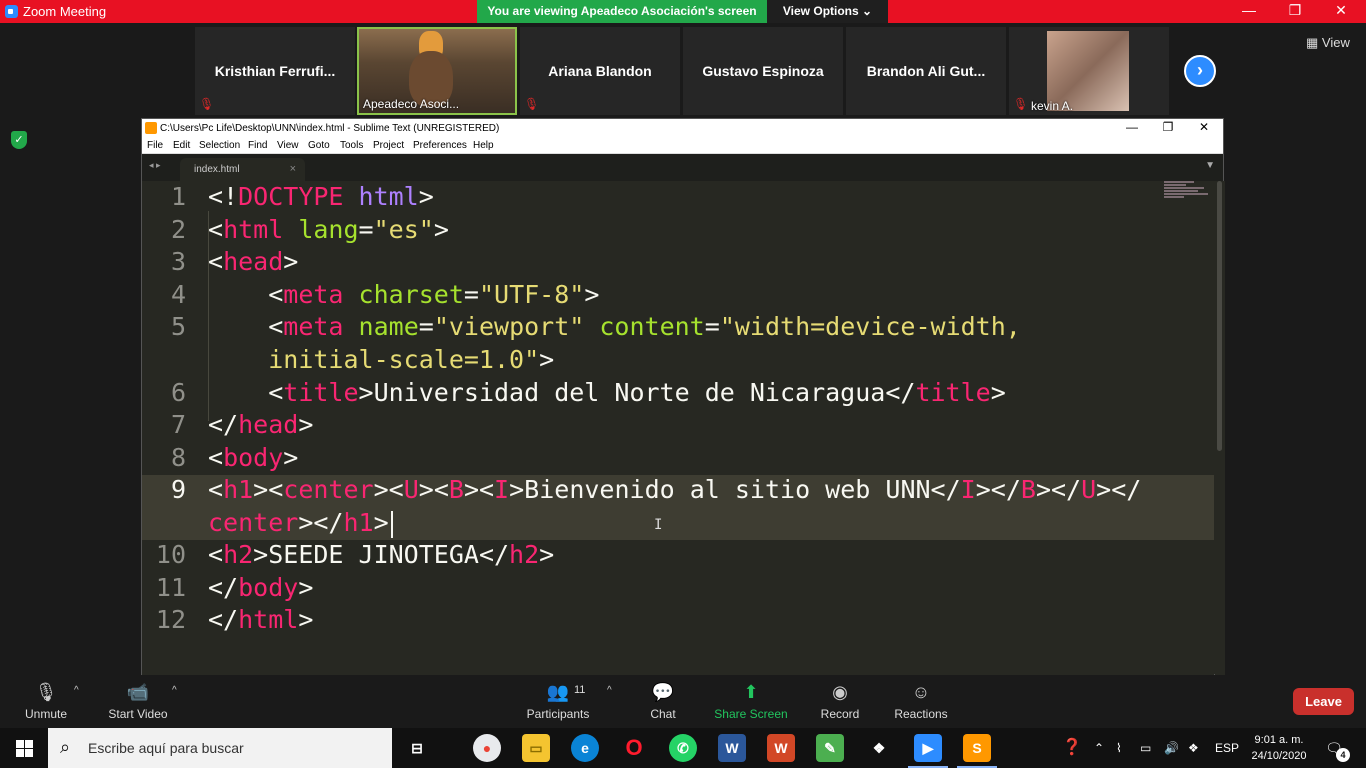  I want to click on tab-scroll-arrows-icon: ◂ ▸, so click(155, 165).